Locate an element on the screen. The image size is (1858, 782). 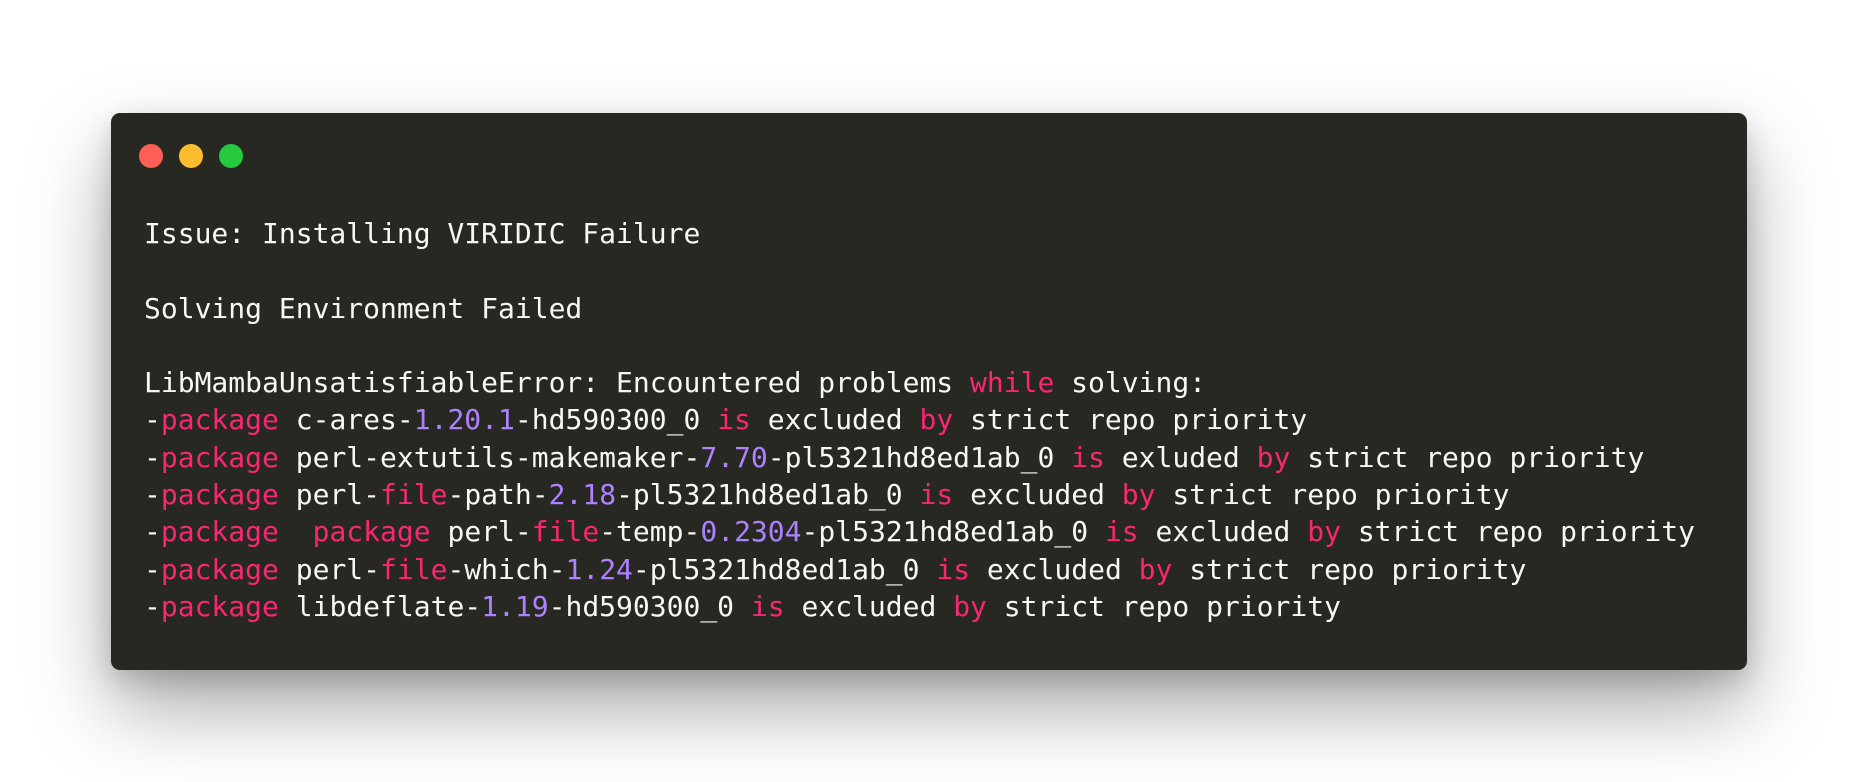
number-token: 1.19 is located at coordinates (515, 606).